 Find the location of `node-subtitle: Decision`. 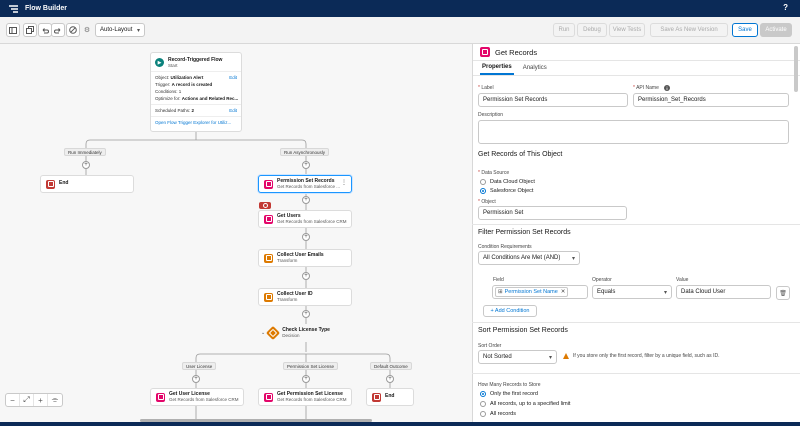

node-subtitle: Decision is located at coordinates (291, 336).